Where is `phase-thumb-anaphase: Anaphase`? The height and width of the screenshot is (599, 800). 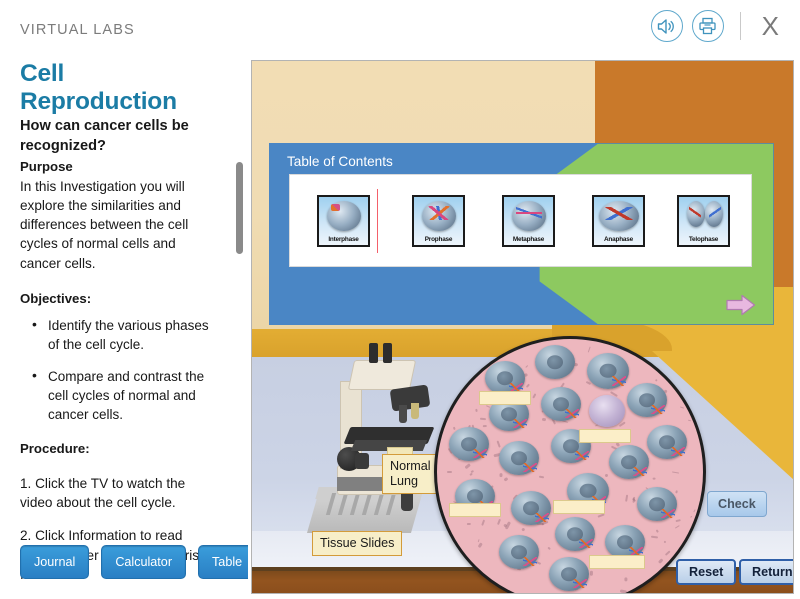
phase-thumb-anaphase: Anaphase is located at coordinates (618, 221).